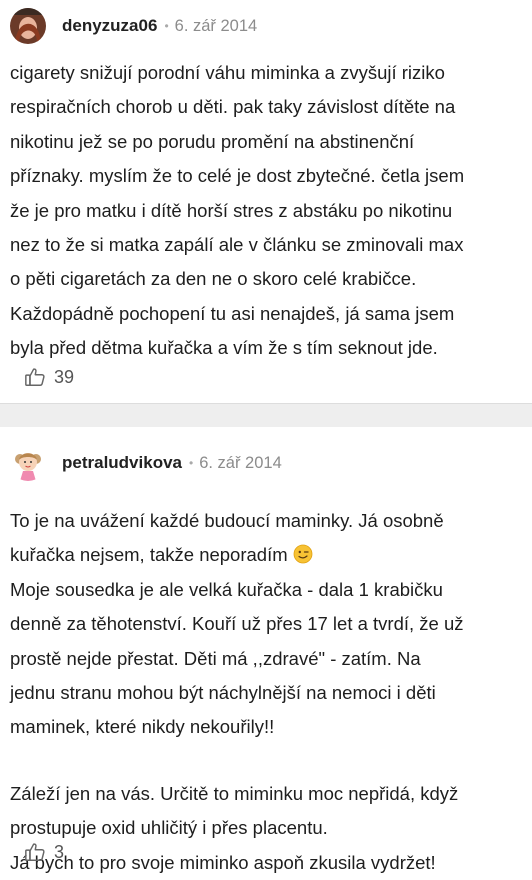 This screenshot has width=532, height=880. I want to click on comment-divider, so click(266, 415).